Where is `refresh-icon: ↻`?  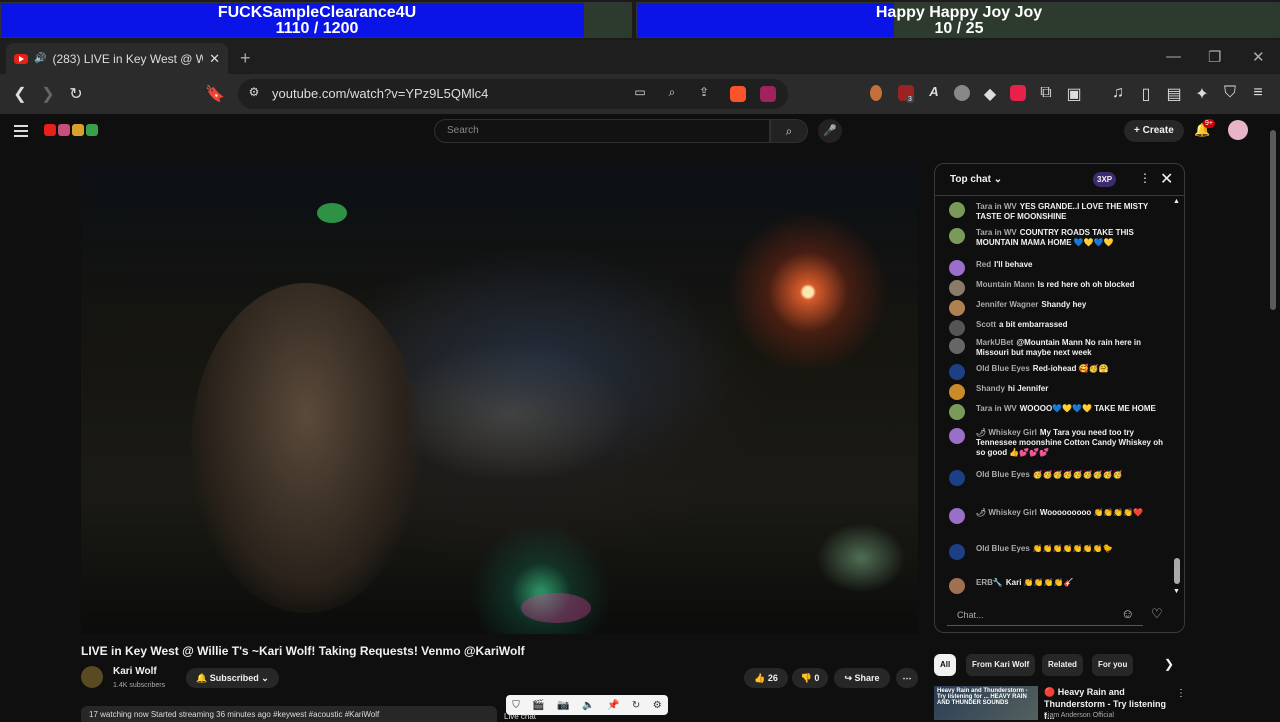
refresh-icon: ↻ is located at coordinates (636, 705).